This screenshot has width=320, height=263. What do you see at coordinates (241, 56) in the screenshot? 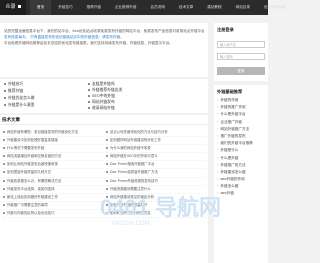
I see `password-field: 输入密码` at bounding box center [241, 56].